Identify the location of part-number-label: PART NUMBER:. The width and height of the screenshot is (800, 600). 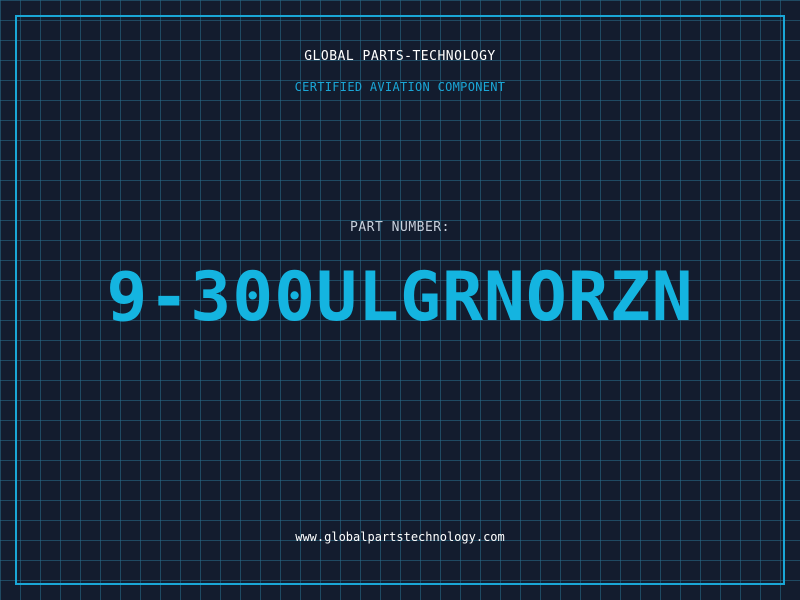
(400, 227).